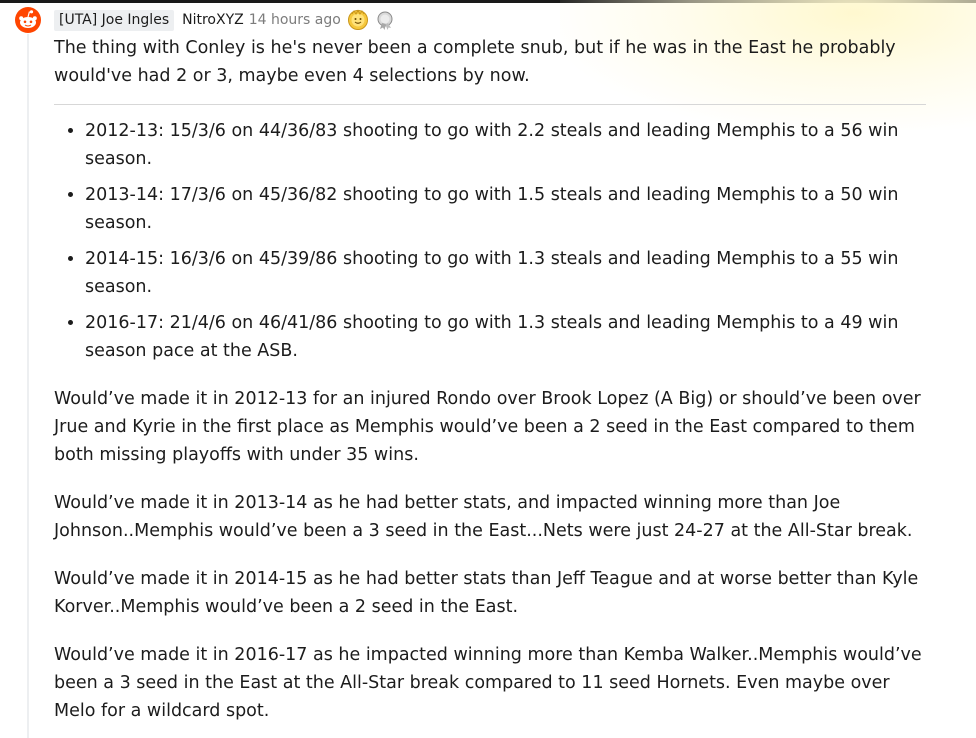 This screenshot has width=976, height=738. I want to click on horizontal-rule, so click(490, 104).